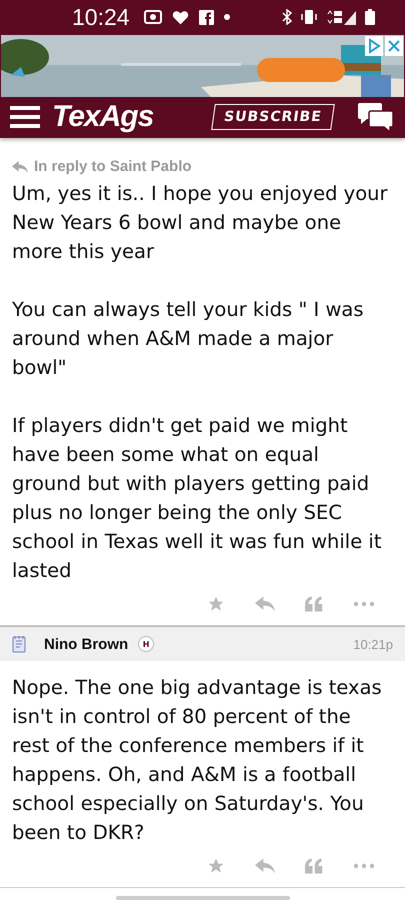 This screenshot has width=405, height=900. What do you see at coordinates (25, 117) in the screenshot?
I see `menu-icon` at bounding box center [25, 117].